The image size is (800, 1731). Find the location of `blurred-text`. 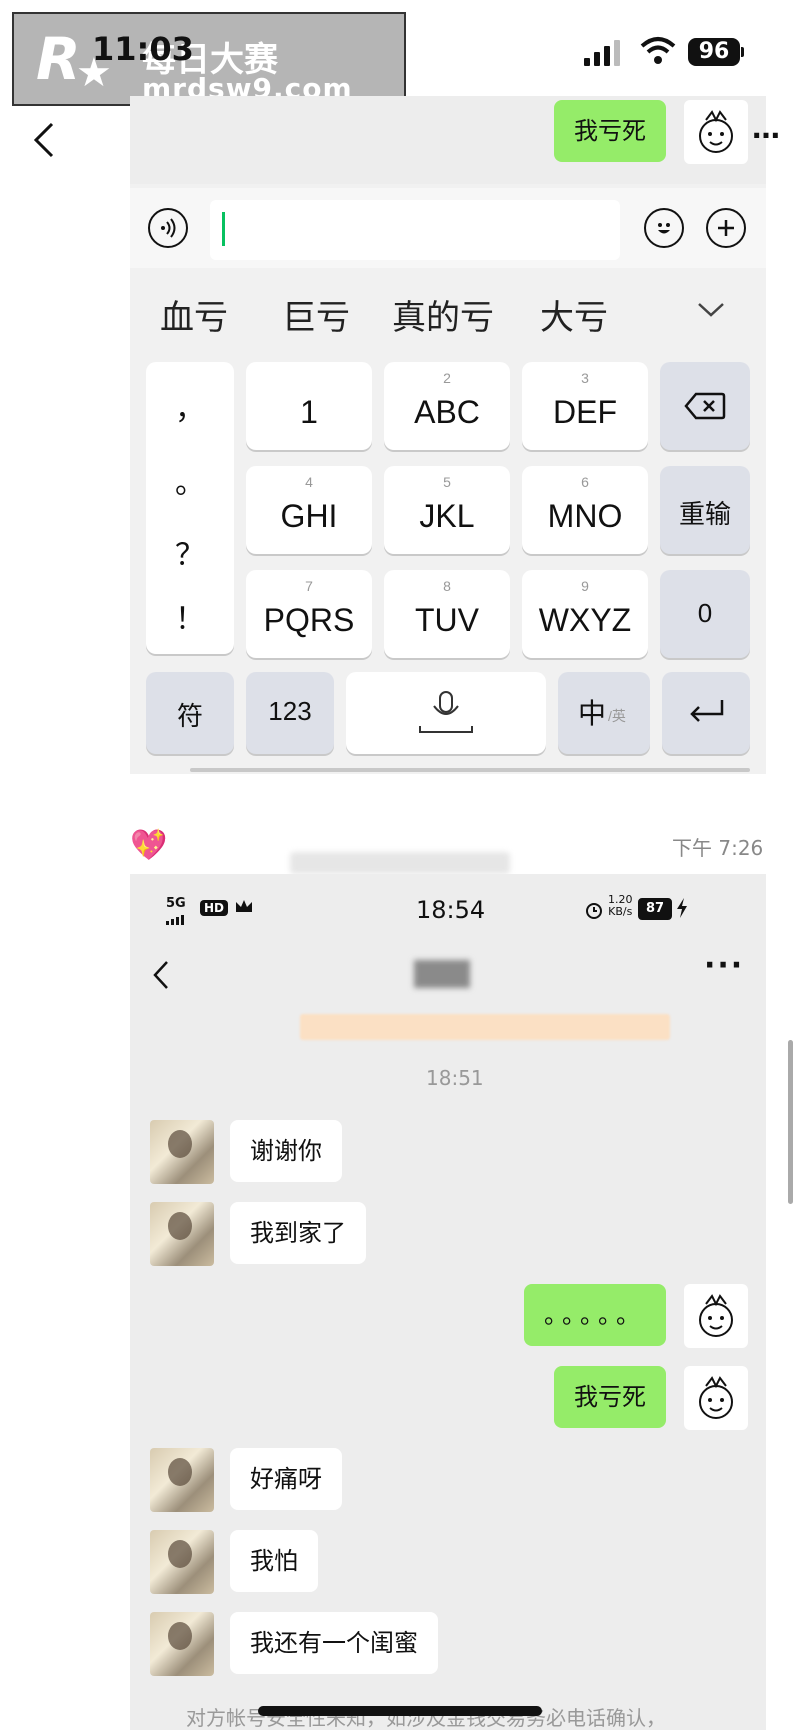

blurred-text is located at coordinates (400, 863).